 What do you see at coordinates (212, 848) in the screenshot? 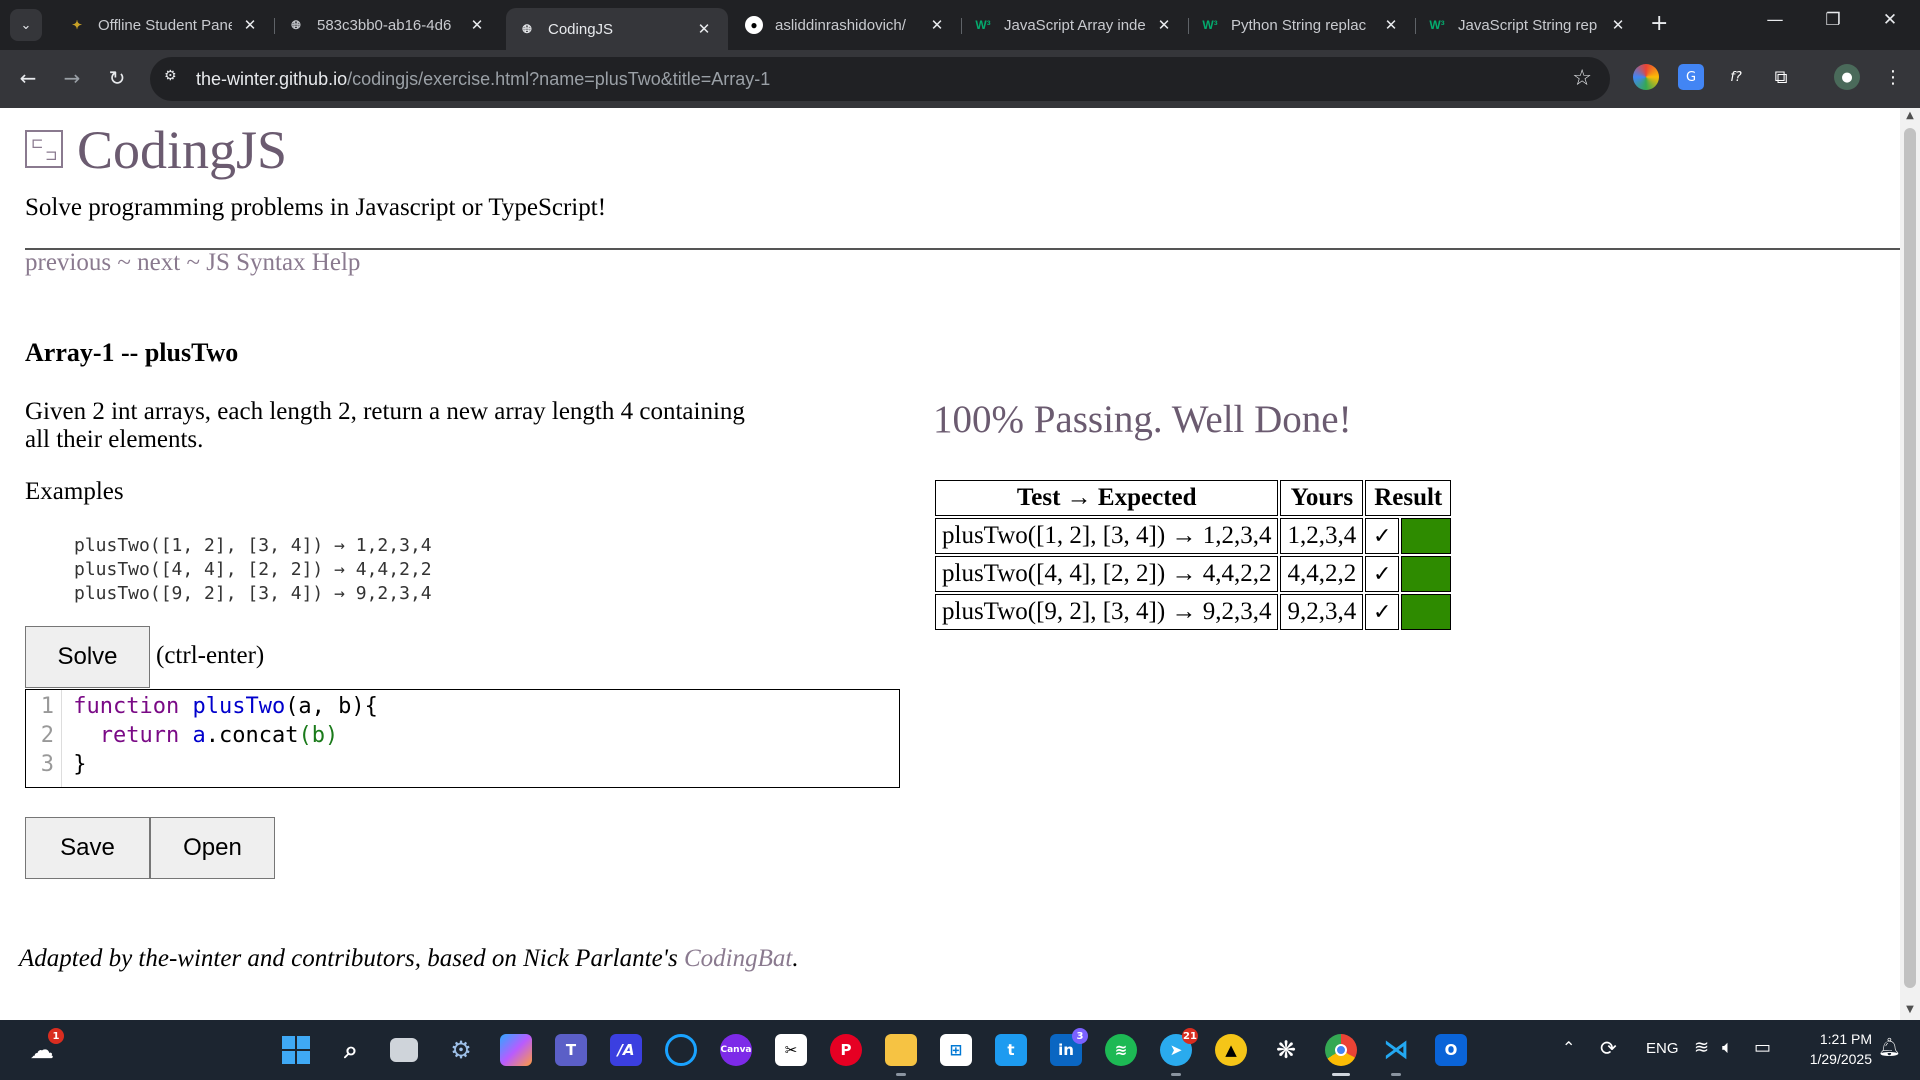
I see `open-button: Open` at bounding box center [212, 848].